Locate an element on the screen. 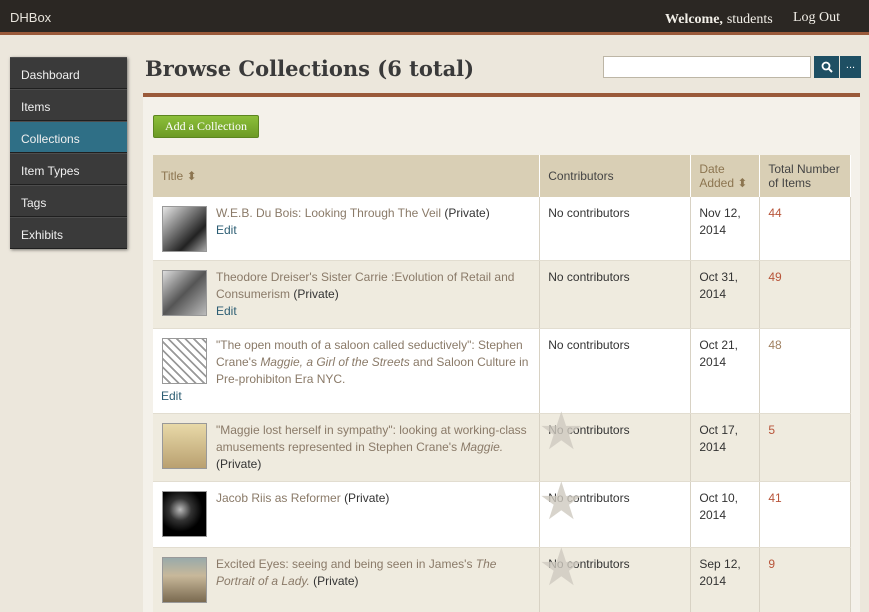 This screenshot has width=869, height=612. column-date-label: Date Added is located at coordinates (717, 176).